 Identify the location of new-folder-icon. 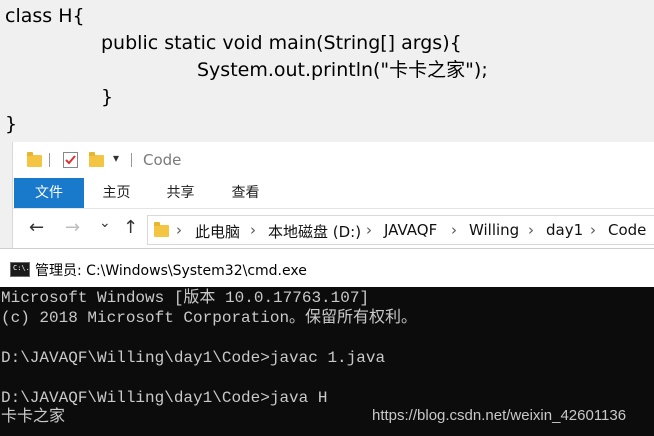
(96, 159).